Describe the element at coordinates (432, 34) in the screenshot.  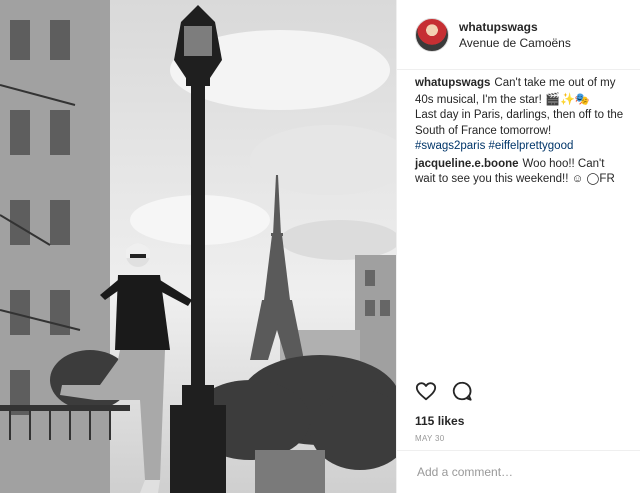
I see `avatar` at that location.